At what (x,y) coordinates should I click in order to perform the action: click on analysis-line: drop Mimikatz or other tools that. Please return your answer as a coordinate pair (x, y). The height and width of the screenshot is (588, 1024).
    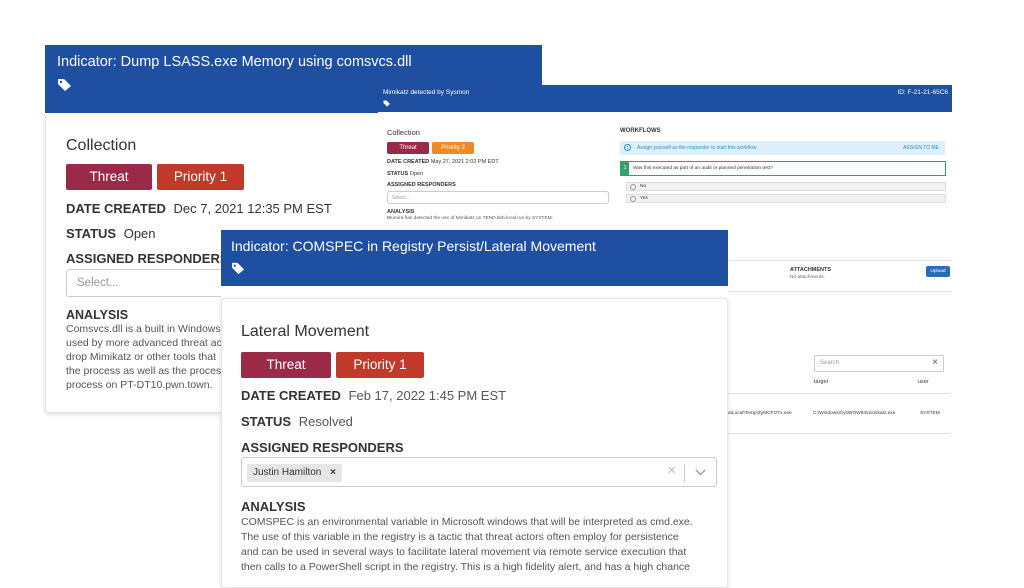
    Looking at the image, I should click on (141, 357).